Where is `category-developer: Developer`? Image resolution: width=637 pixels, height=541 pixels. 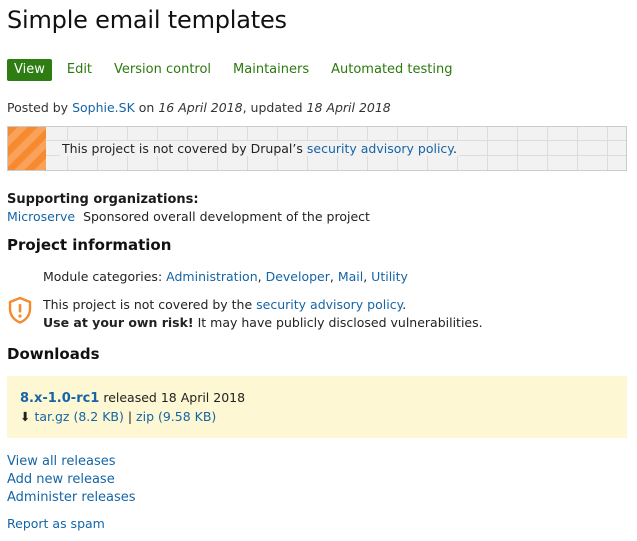
category-developer: Developer is located at coordinates (298, 276).